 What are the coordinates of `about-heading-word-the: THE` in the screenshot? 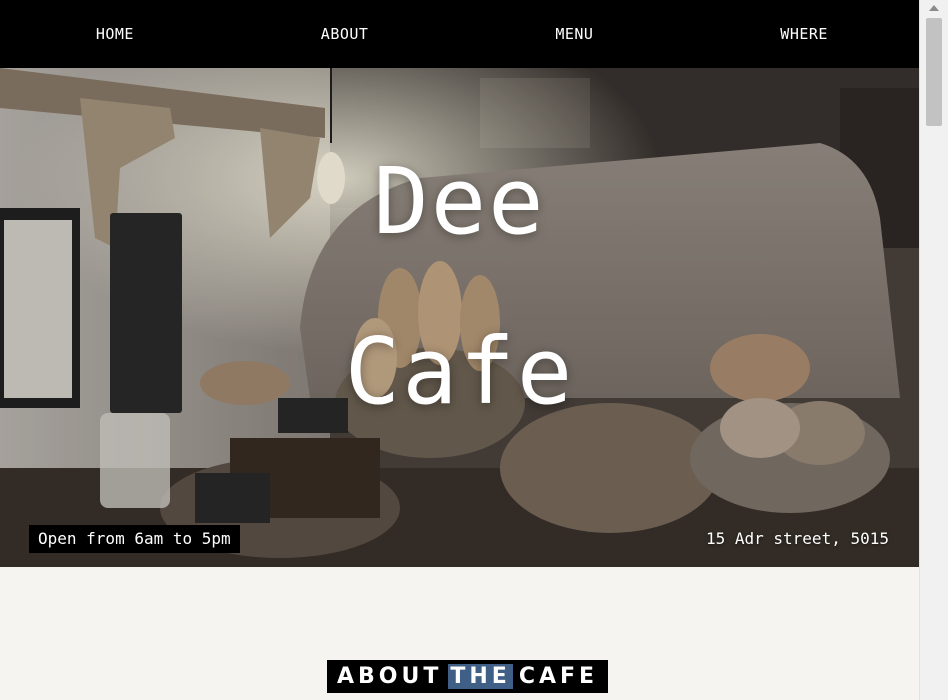 It's located at (480, 676).